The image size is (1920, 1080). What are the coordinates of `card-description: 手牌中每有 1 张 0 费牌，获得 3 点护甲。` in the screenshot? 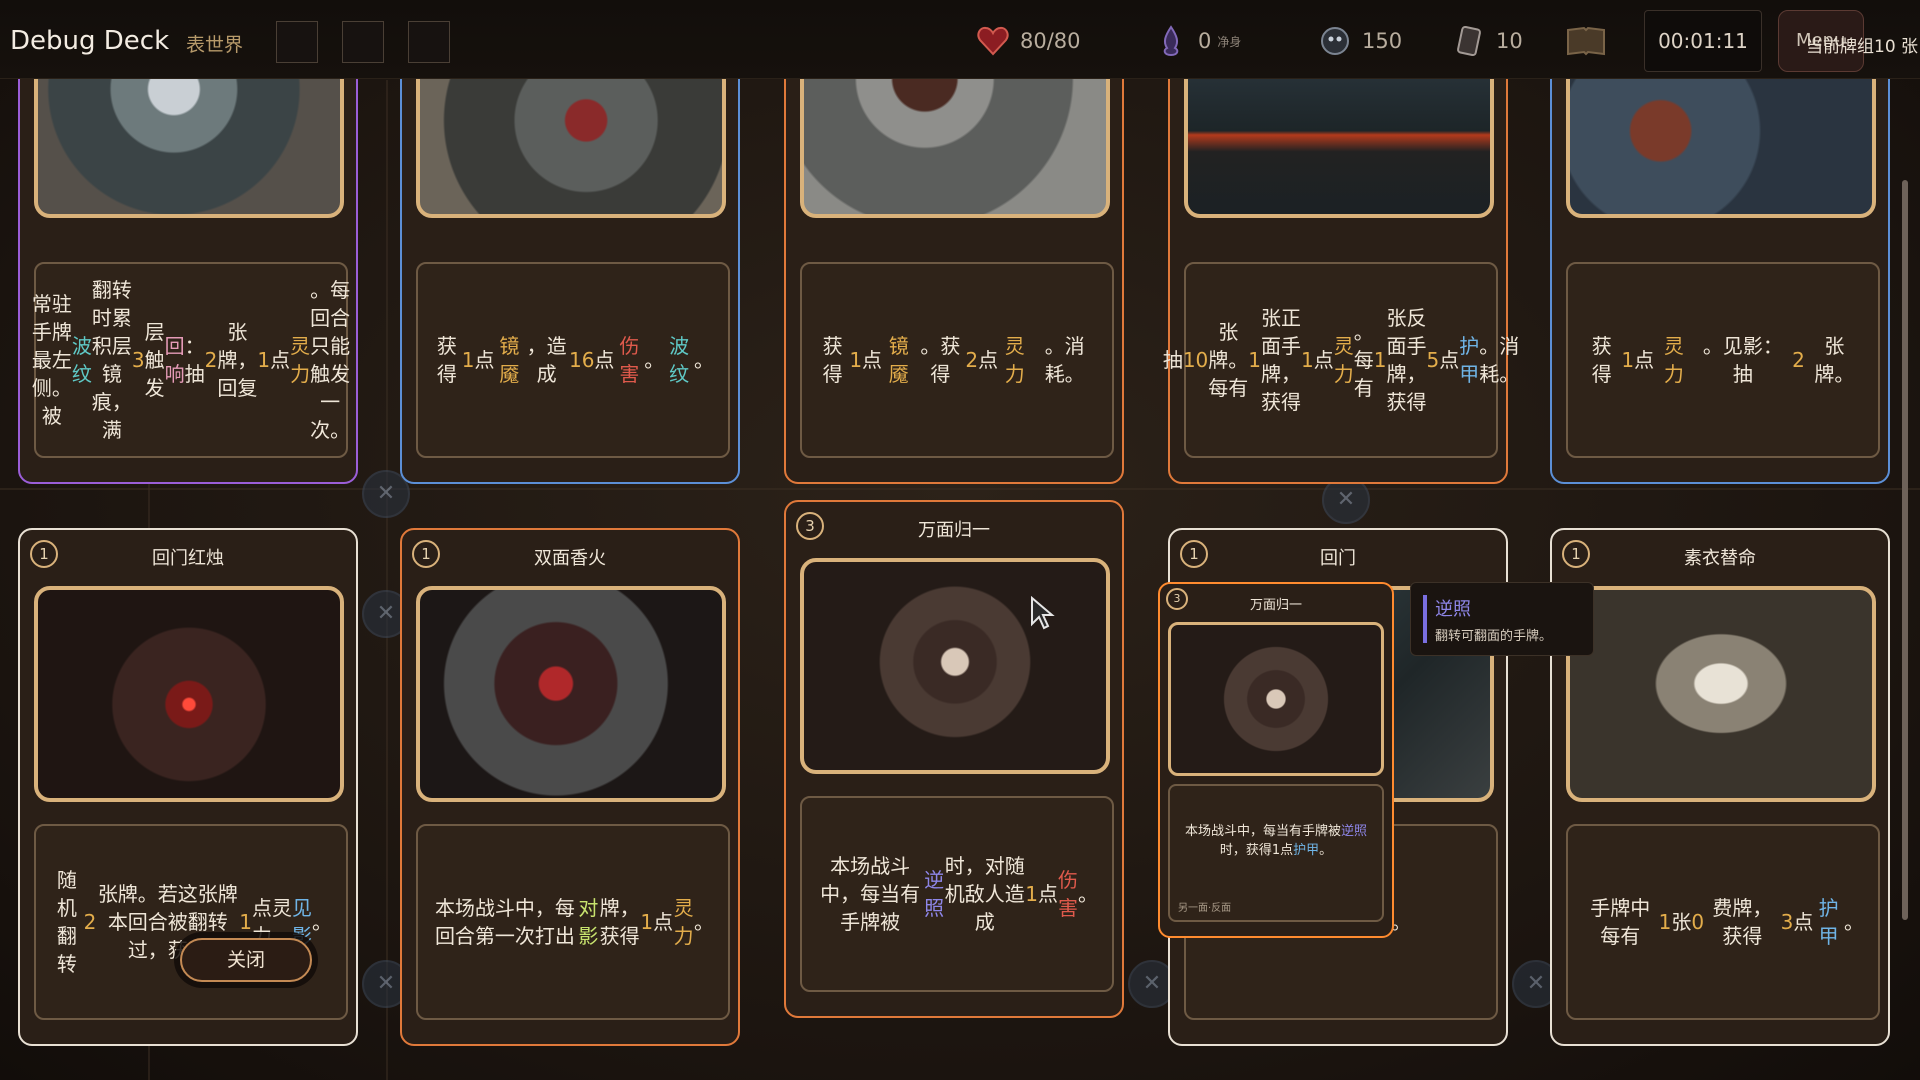 It's located at (1723, 922).